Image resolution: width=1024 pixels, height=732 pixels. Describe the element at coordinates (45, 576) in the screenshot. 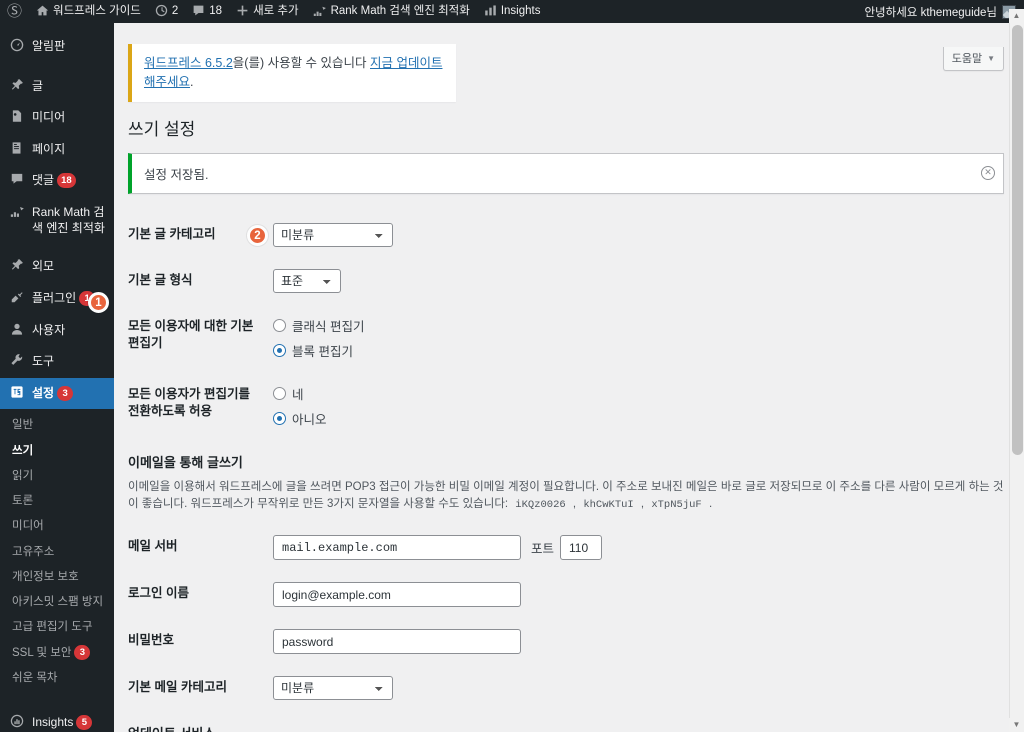

I see `submenu-label-privacy: 개인정보 보호` at that location.